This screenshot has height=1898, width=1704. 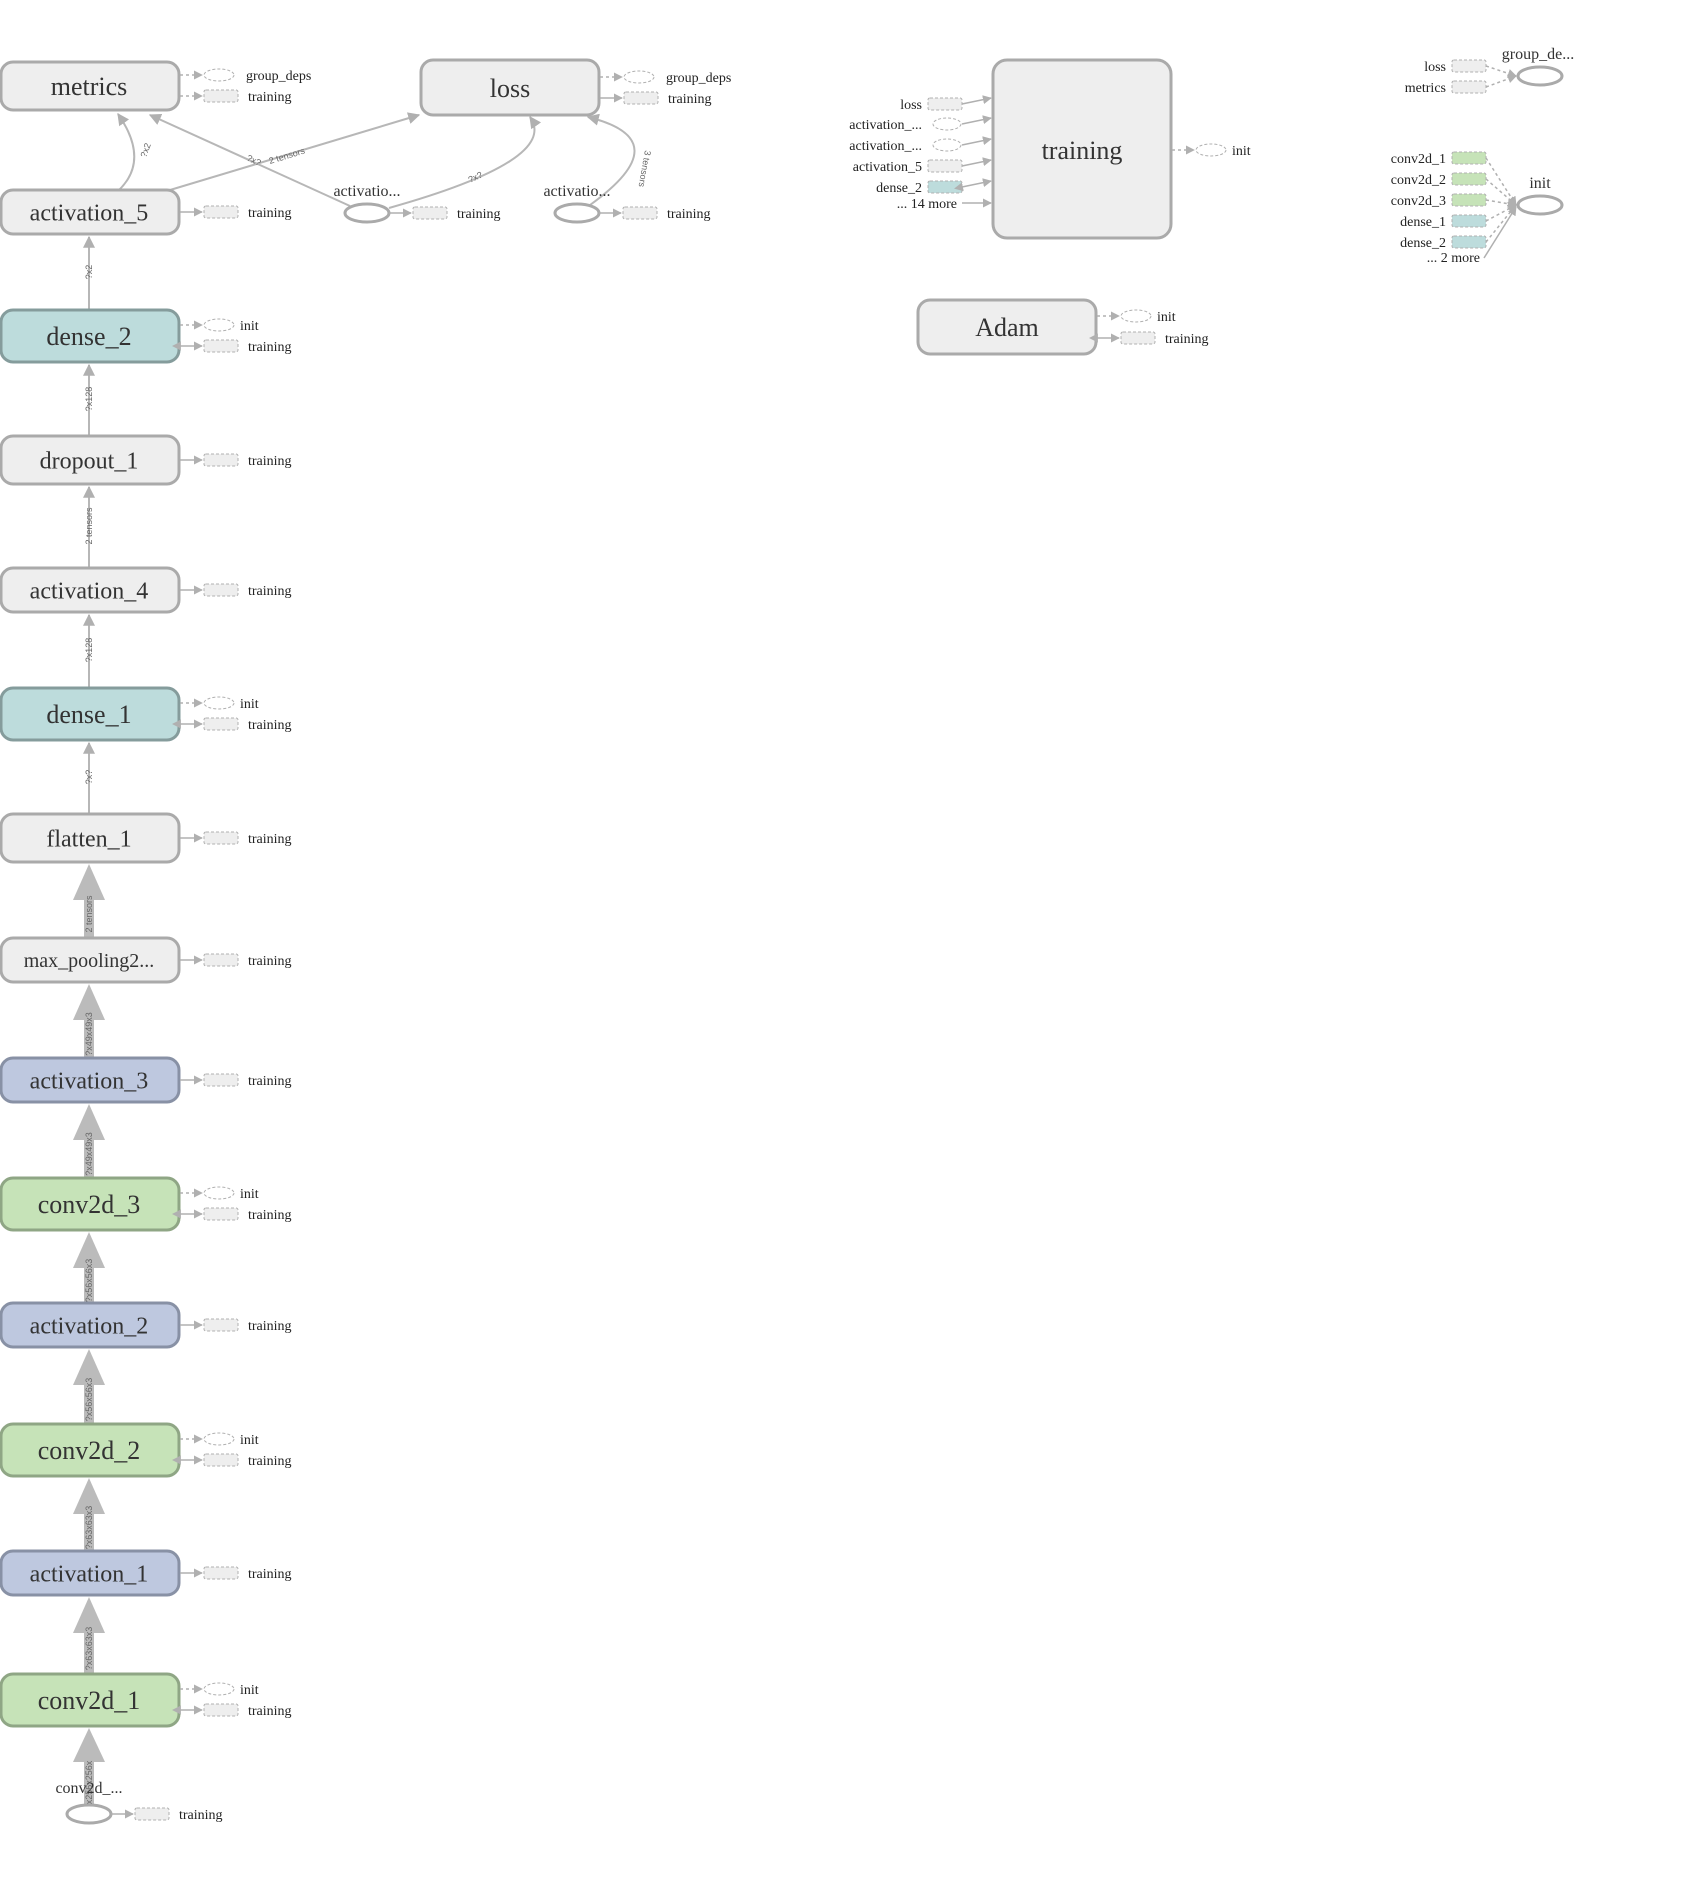 I want to click on more-label: ... 14 more, so click(x=927, y=204).